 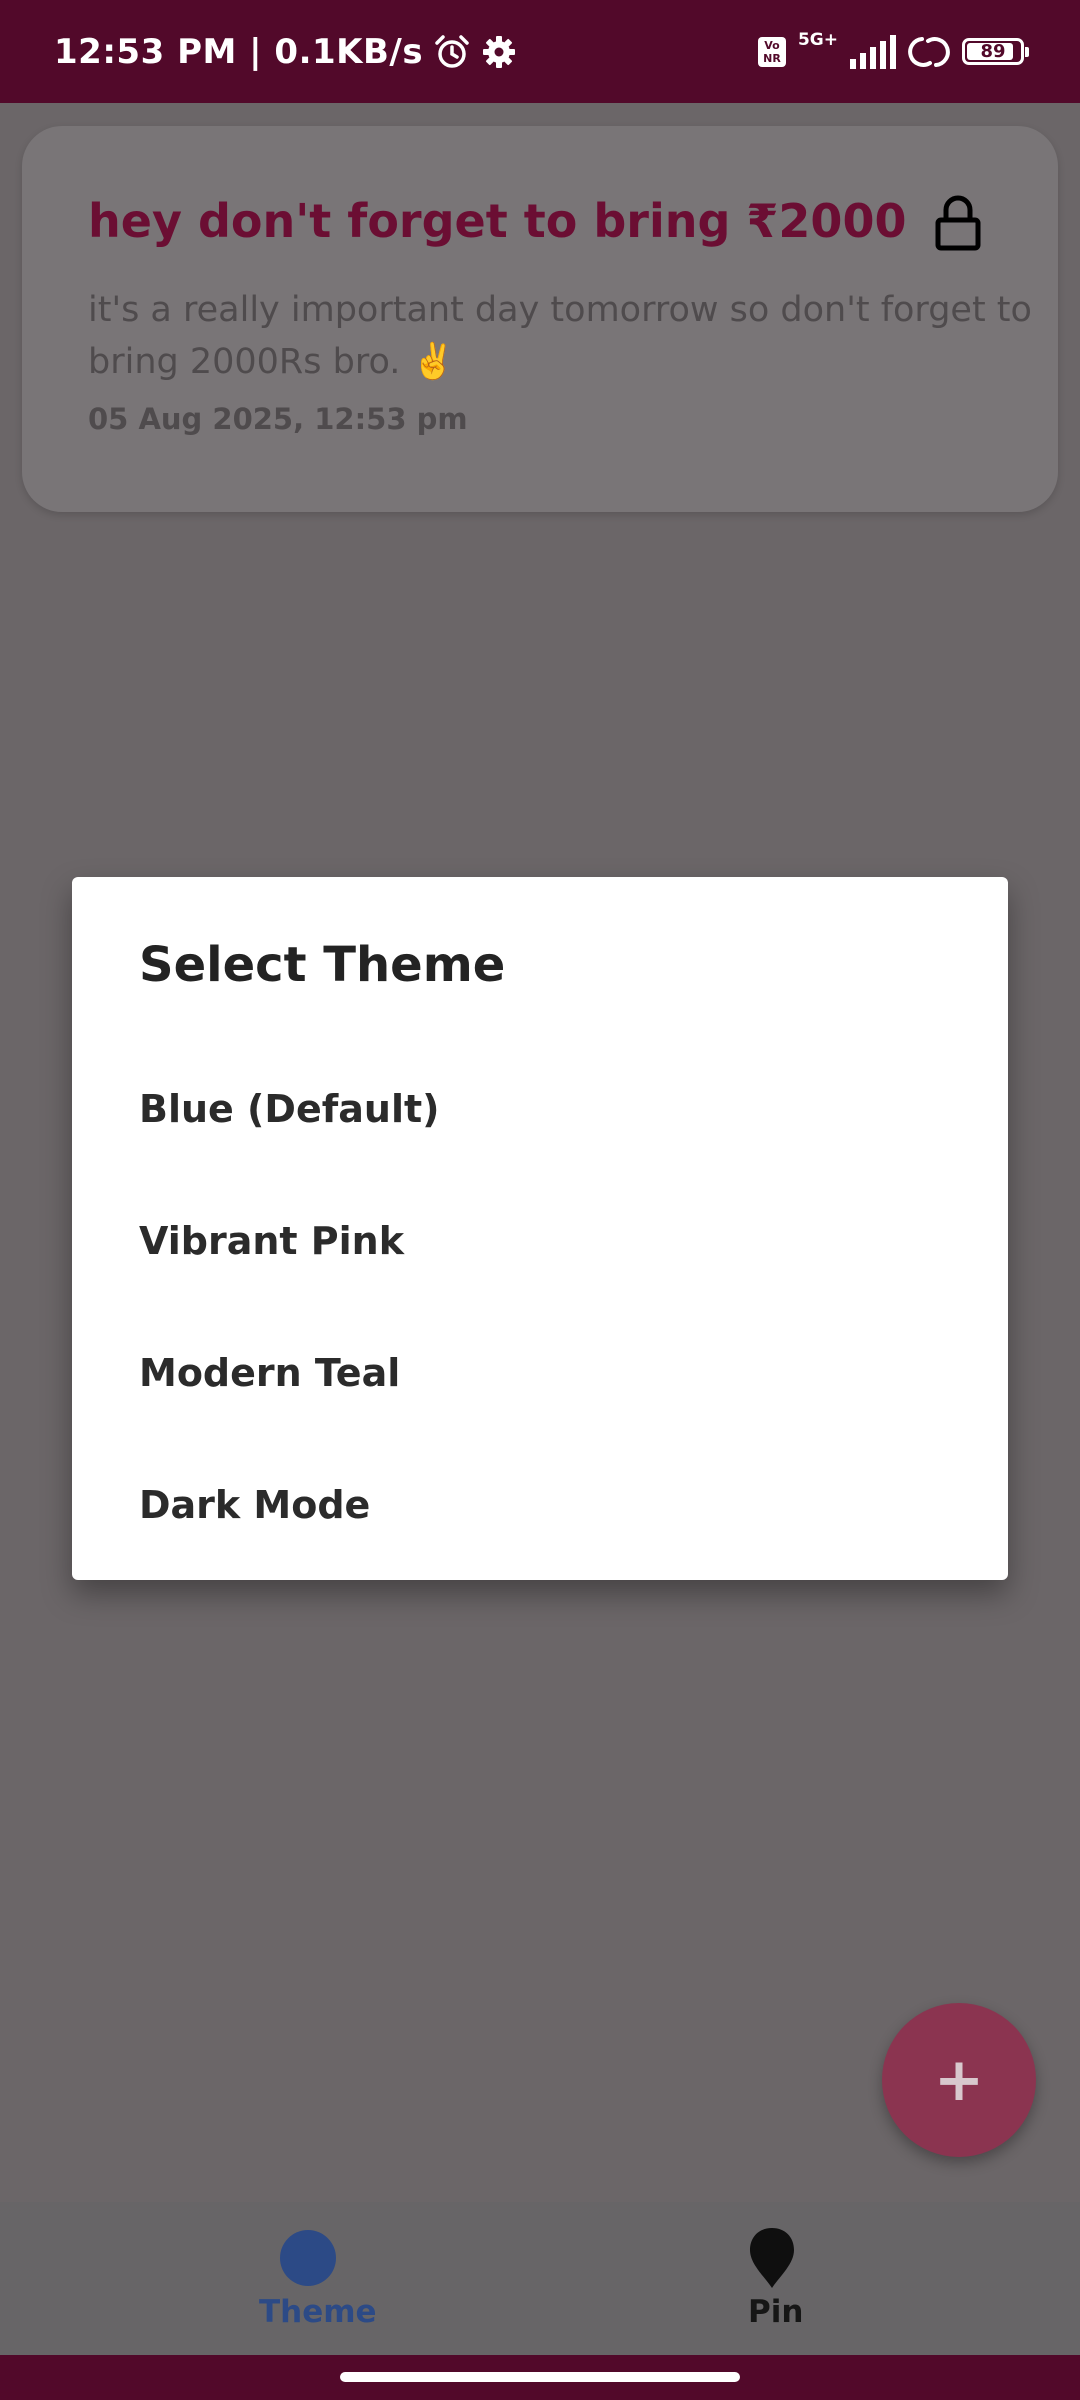 I want to click on theme-dot-icon, so click(x=308, y=2258).